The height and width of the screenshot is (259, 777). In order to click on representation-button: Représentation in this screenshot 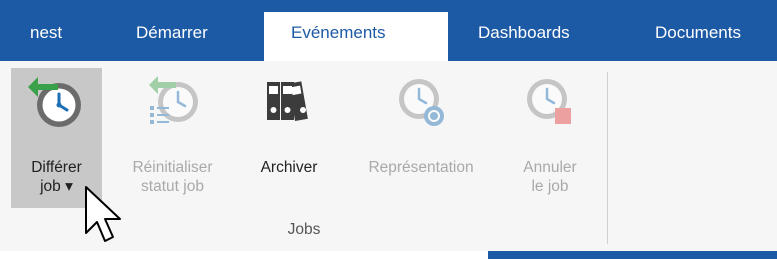, I will do `click(421, 138)`.